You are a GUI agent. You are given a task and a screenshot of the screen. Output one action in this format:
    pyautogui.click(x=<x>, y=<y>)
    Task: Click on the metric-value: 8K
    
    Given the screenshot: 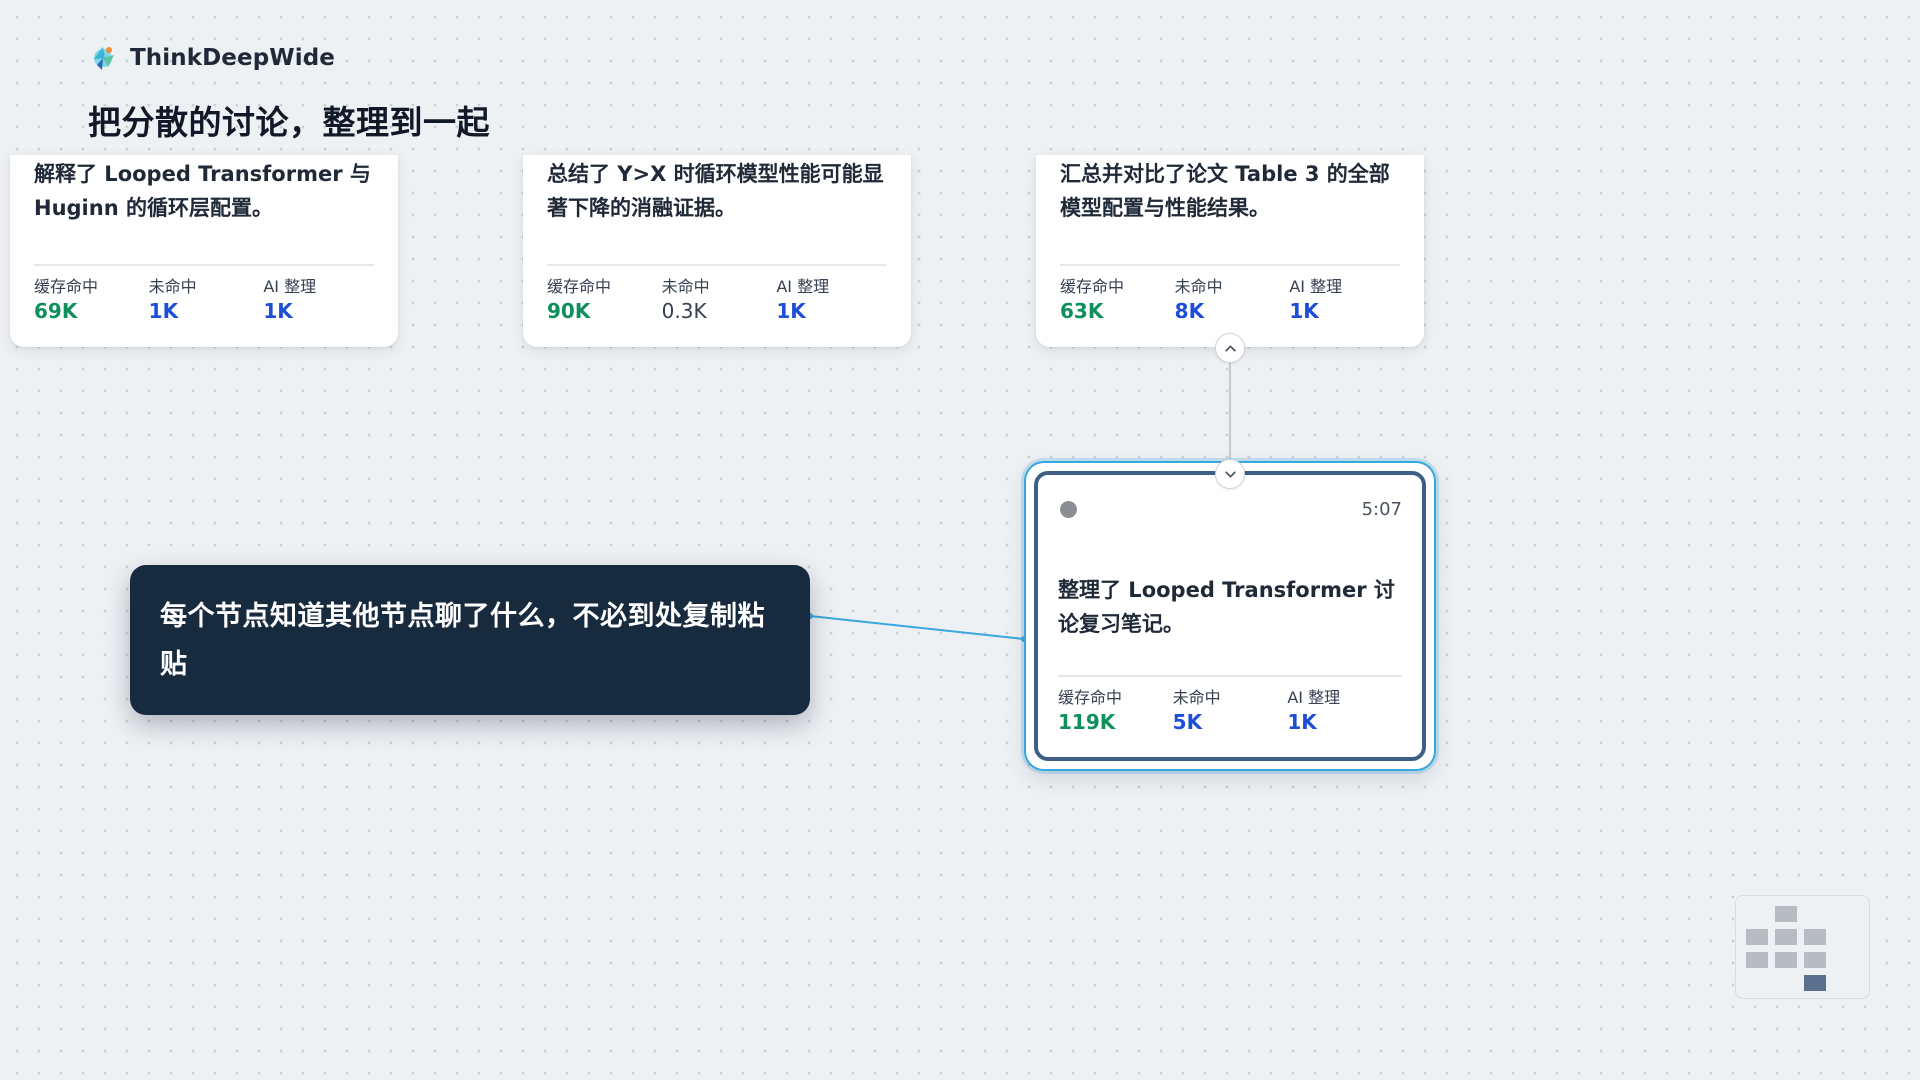 What is the action you would take?
    pyautogui.click(x=1189, y=311)
    